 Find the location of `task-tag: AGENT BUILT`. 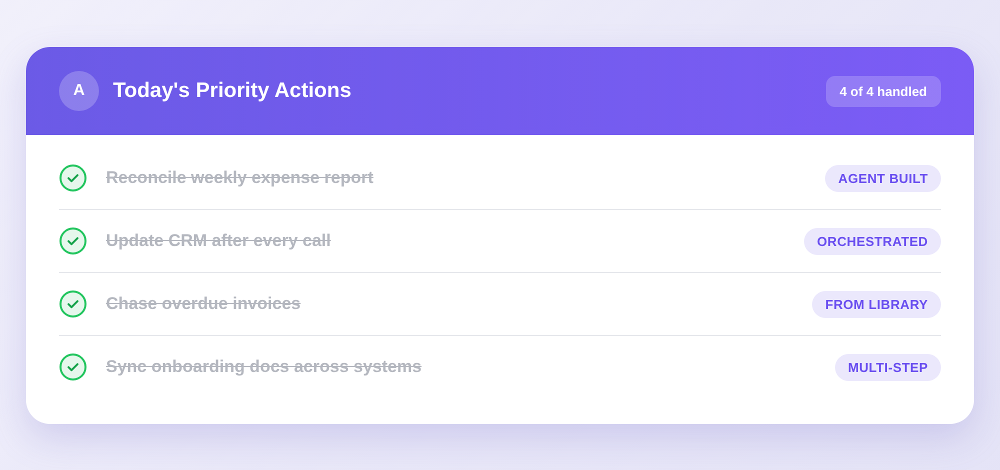

task-tag: AGENT BUILT is located at coordinates (883, 178).